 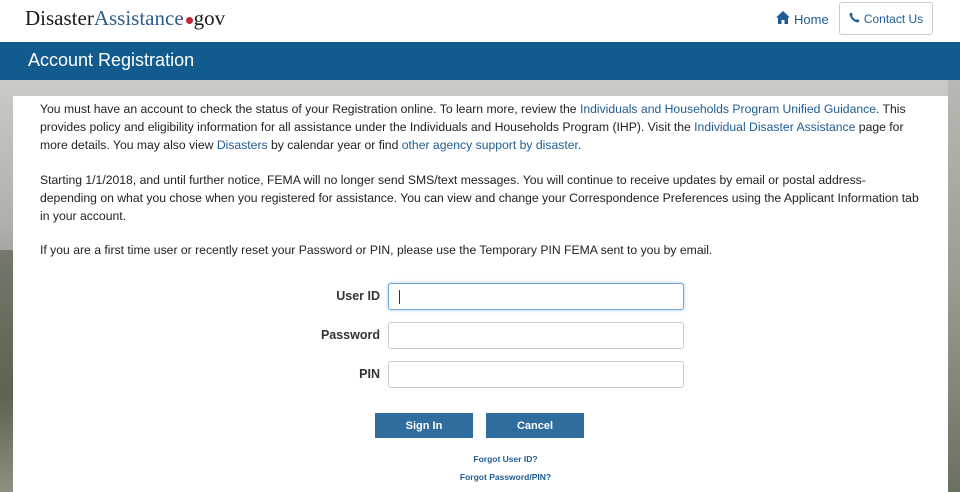 I want to click on forgot-userid-link: Forgot User ID?, so click(x=505, y=459).